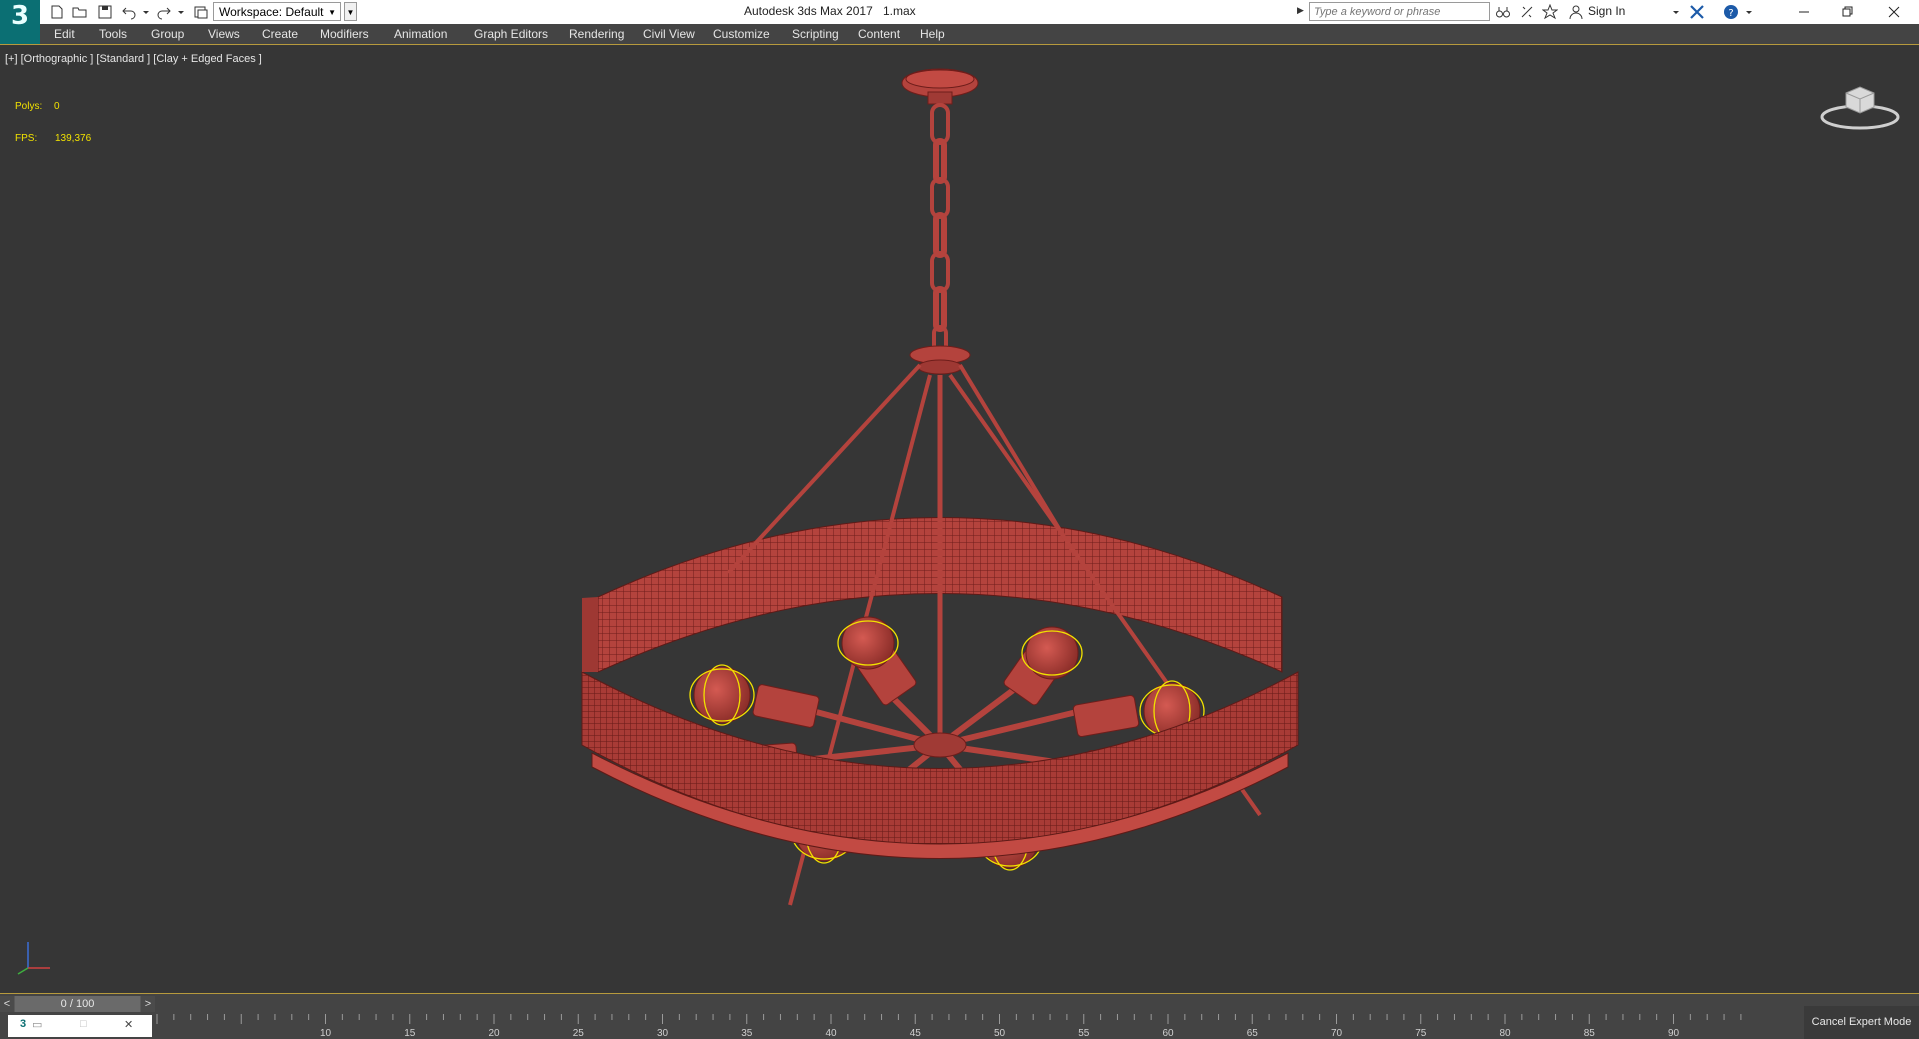 The width and height of the screenshot is (1919, 1039). Describe the element at coordinates (23, 1024) in the screenshot. I see `app-mini-icon: 3` at that location.